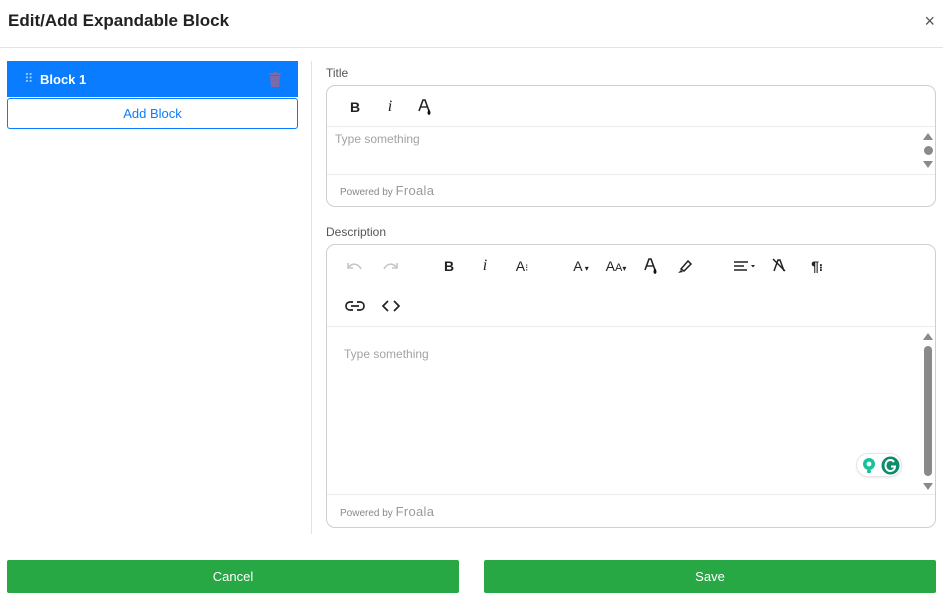 The image size is (943, 604). What do you see at coordinates (28, 79) in the screenshot?
I see `drag-handle-icon: ⠿` at bounding box center [28, 79].